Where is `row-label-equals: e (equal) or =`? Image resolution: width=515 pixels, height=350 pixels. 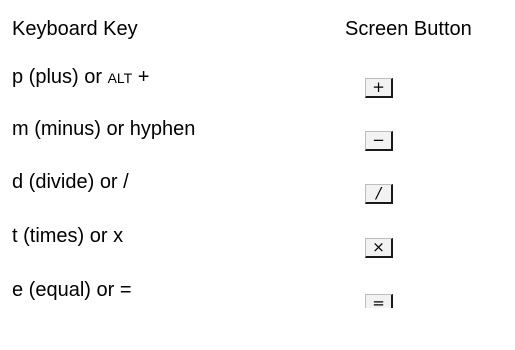 row-label-equals: e (equal) or = is located at coordinates (72, 290).